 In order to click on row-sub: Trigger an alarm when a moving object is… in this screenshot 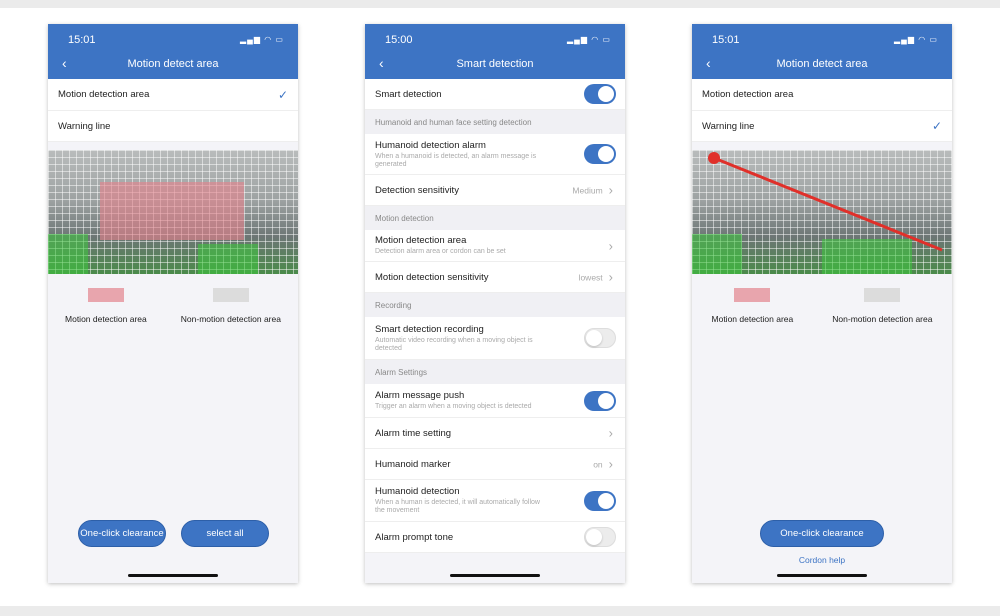, I will do `click(453, 406)`.